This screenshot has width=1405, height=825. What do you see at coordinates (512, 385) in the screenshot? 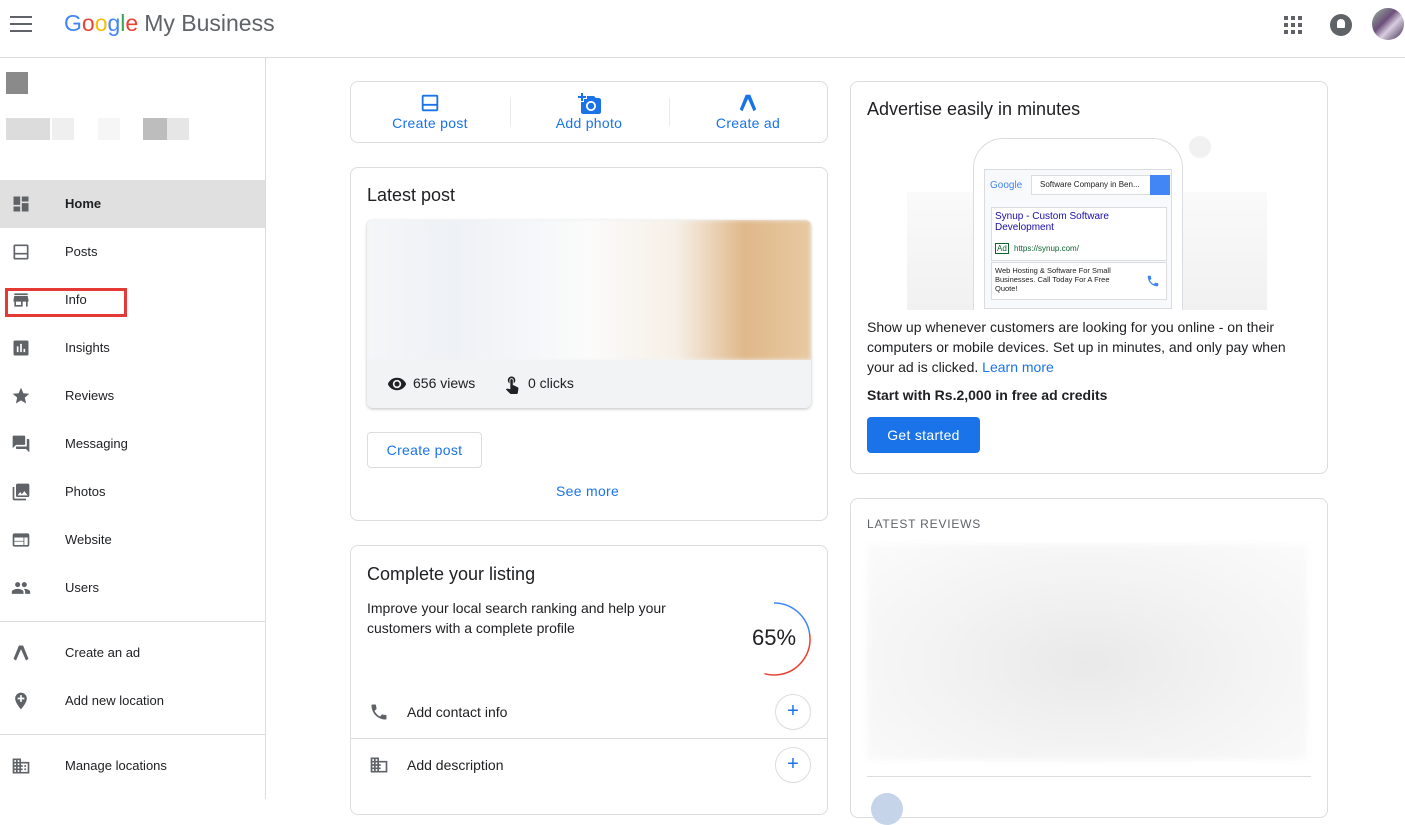
I see `touch-icon` at bounding box center [512, 385].